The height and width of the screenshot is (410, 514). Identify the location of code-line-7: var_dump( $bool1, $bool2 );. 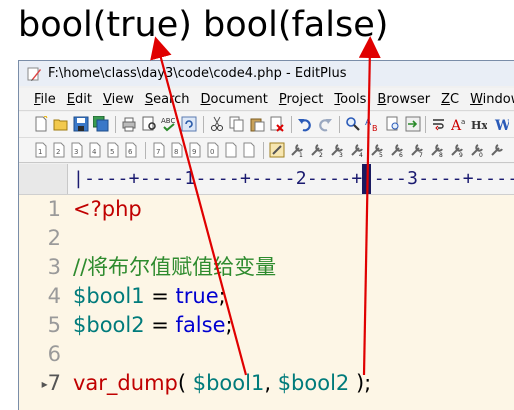
(222, 383).